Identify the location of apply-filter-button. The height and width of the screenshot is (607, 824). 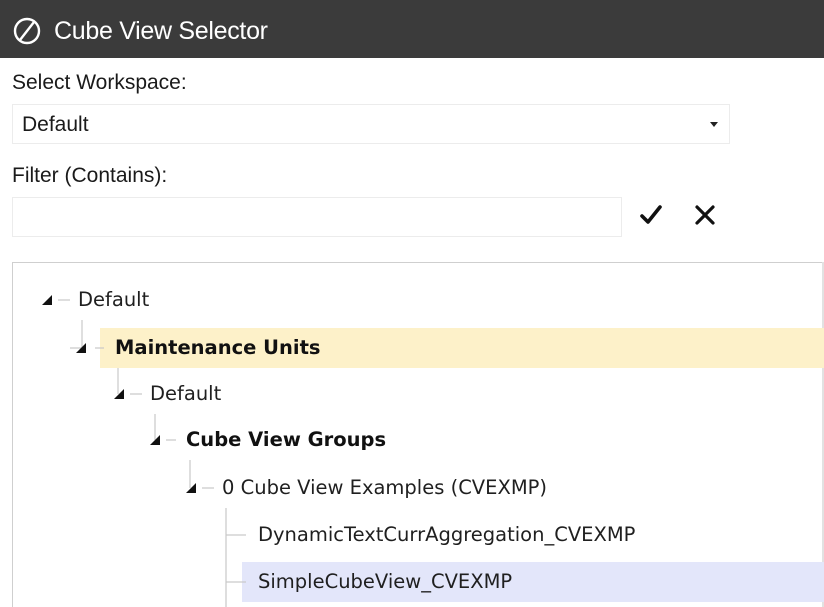
(651, 217).